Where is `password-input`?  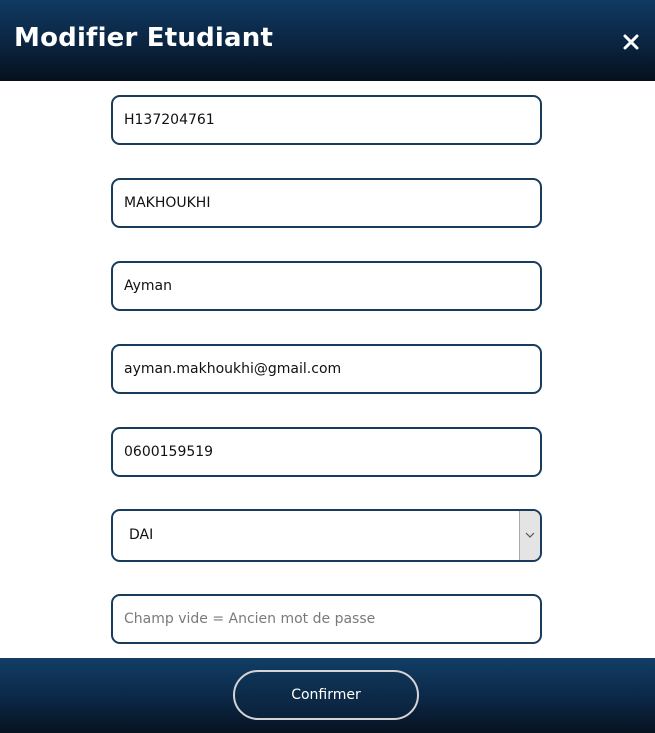
password-input is located at coordinates (326, 619).